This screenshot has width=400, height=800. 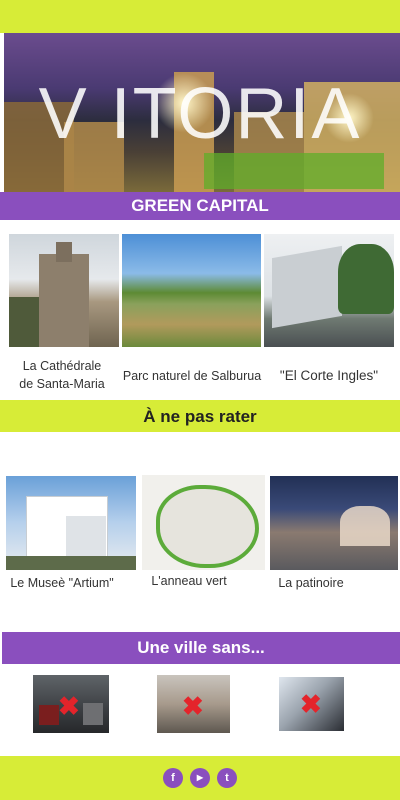 I want to click on el-corte-ingles-photo, so click(x=329, y=290).